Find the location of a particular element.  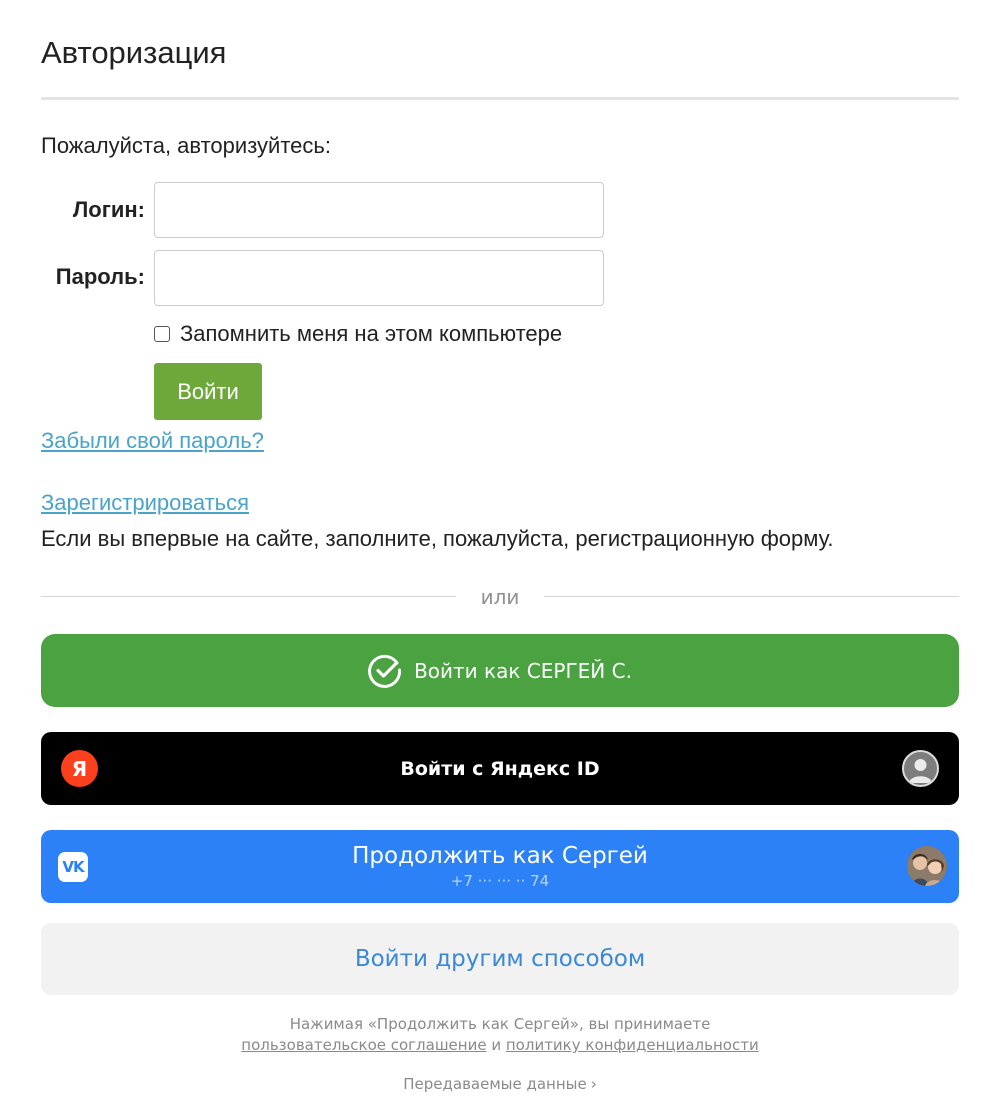

vk-masked-phone: +7 ··· ··· ·· 74 is located at coordinates (500, 881).